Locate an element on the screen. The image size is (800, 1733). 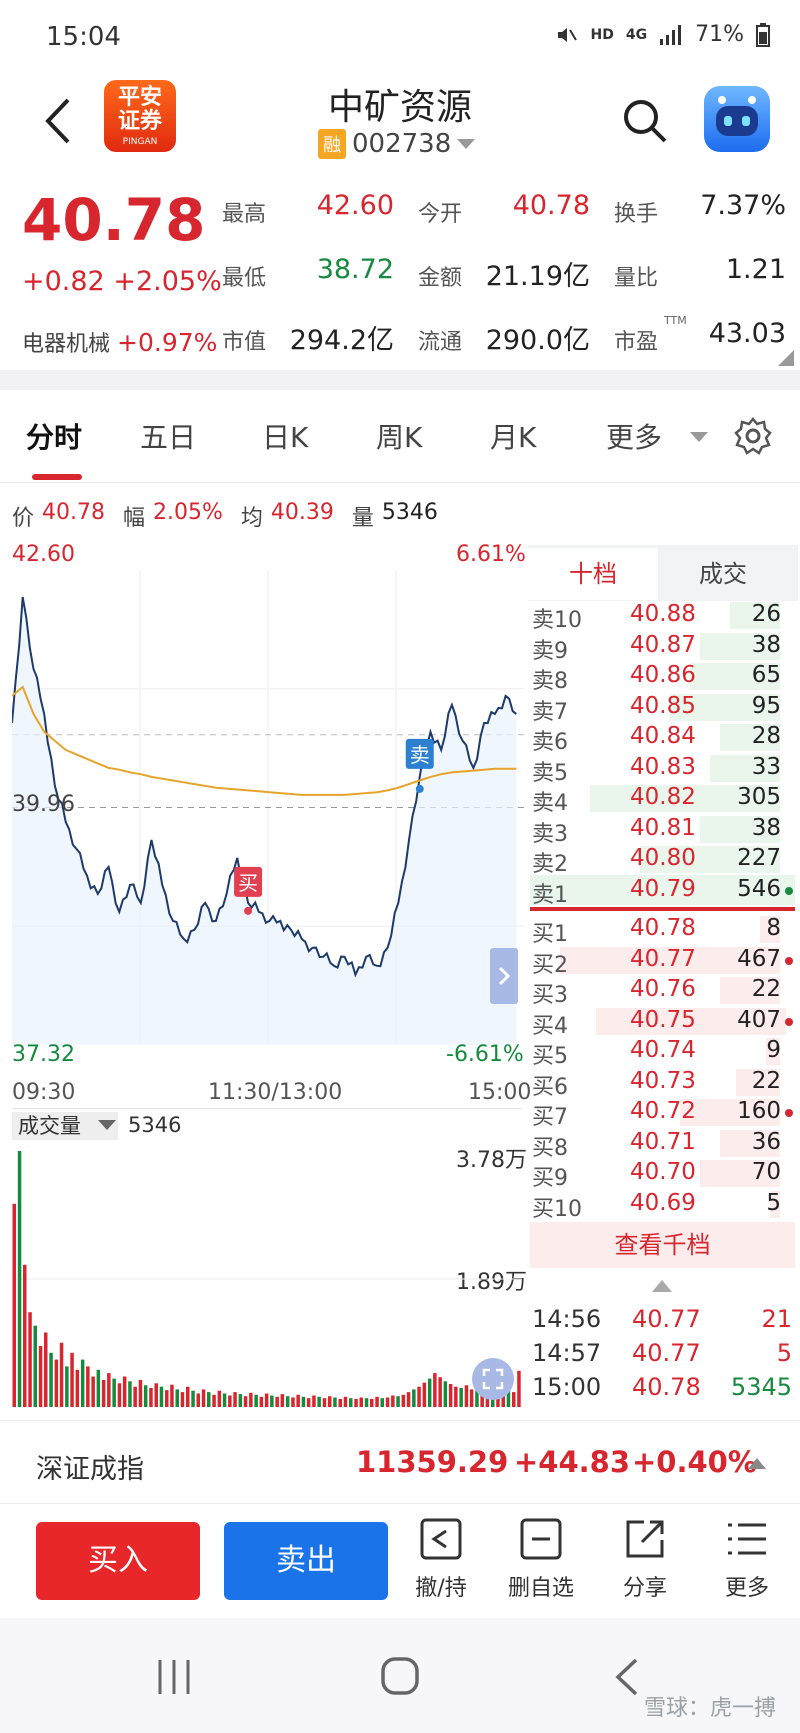
fullscreen-icon is located at coordinates (493, 1379).